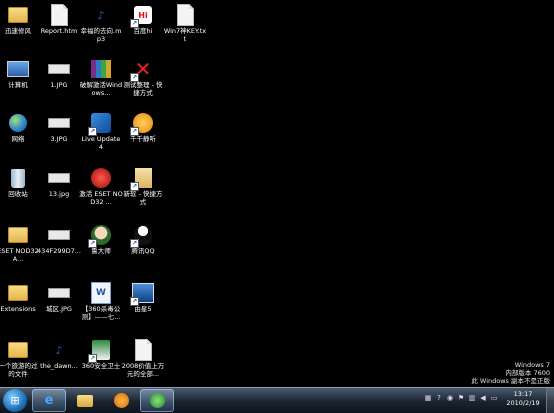 This screenshot has height=413, width=554. Describe the element at coordinates (157, 400) in the screenshot. I see `taskbar-360-browser-button` at that location.